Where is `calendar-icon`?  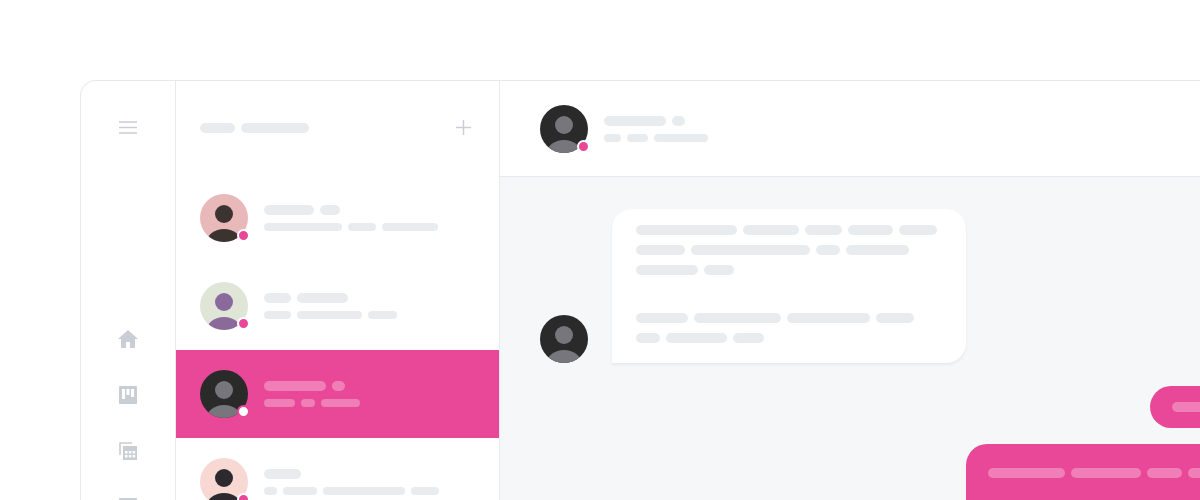
calendar-icon is located at coordinates (128, 451).